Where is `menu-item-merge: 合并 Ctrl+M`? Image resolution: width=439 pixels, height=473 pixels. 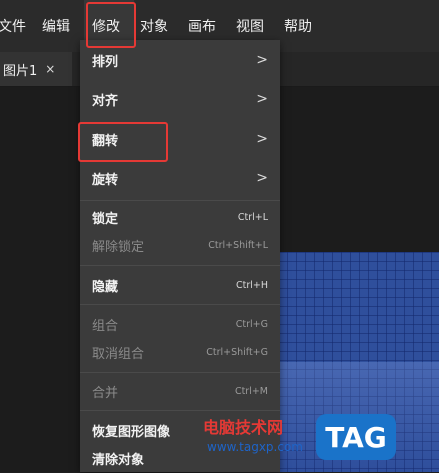 menu-item-merge: 合并 Ctrl+M is located at coordinates (180, 391).